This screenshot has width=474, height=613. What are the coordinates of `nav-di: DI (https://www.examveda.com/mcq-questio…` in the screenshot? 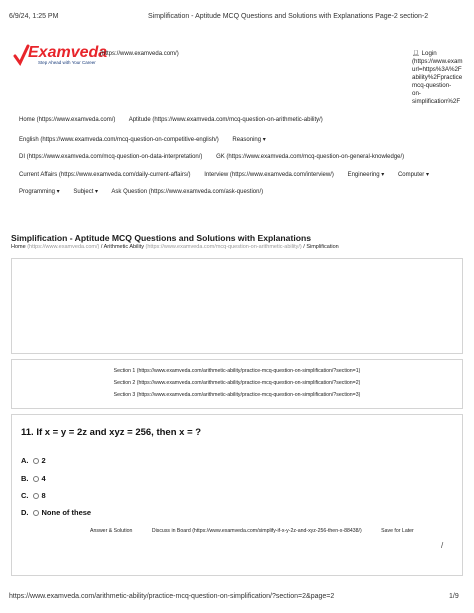 It's located at (110, 157).